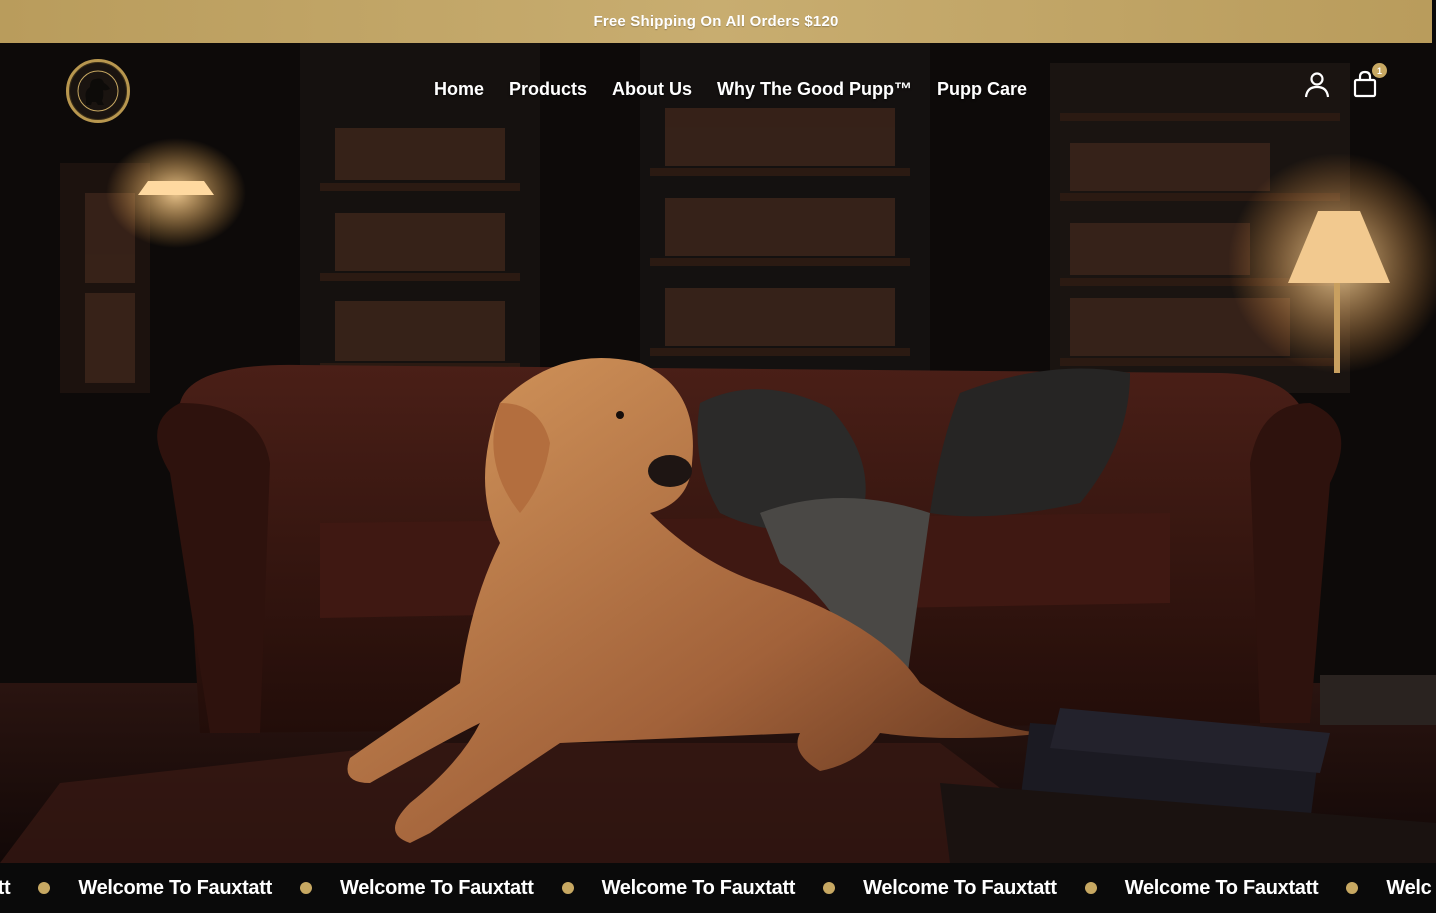  I want to click on marquee-item: Fauxtatt, so click(5, 887).